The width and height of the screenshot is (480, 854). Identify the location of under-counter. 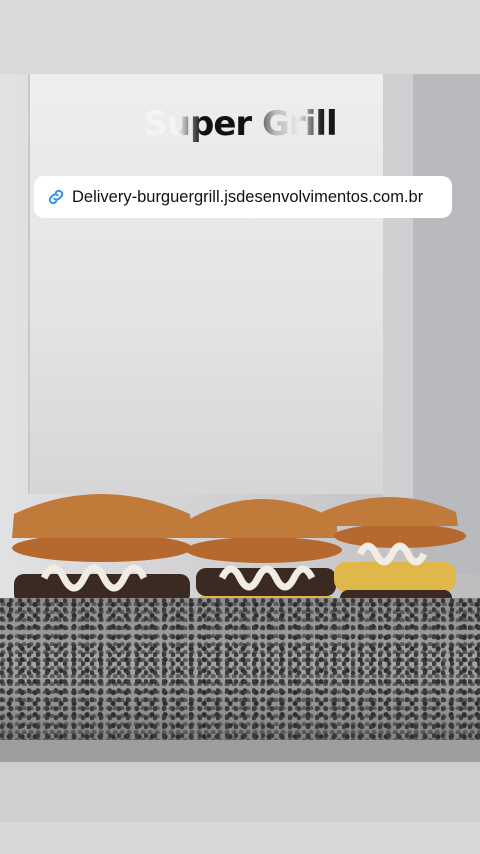
(240, 792).